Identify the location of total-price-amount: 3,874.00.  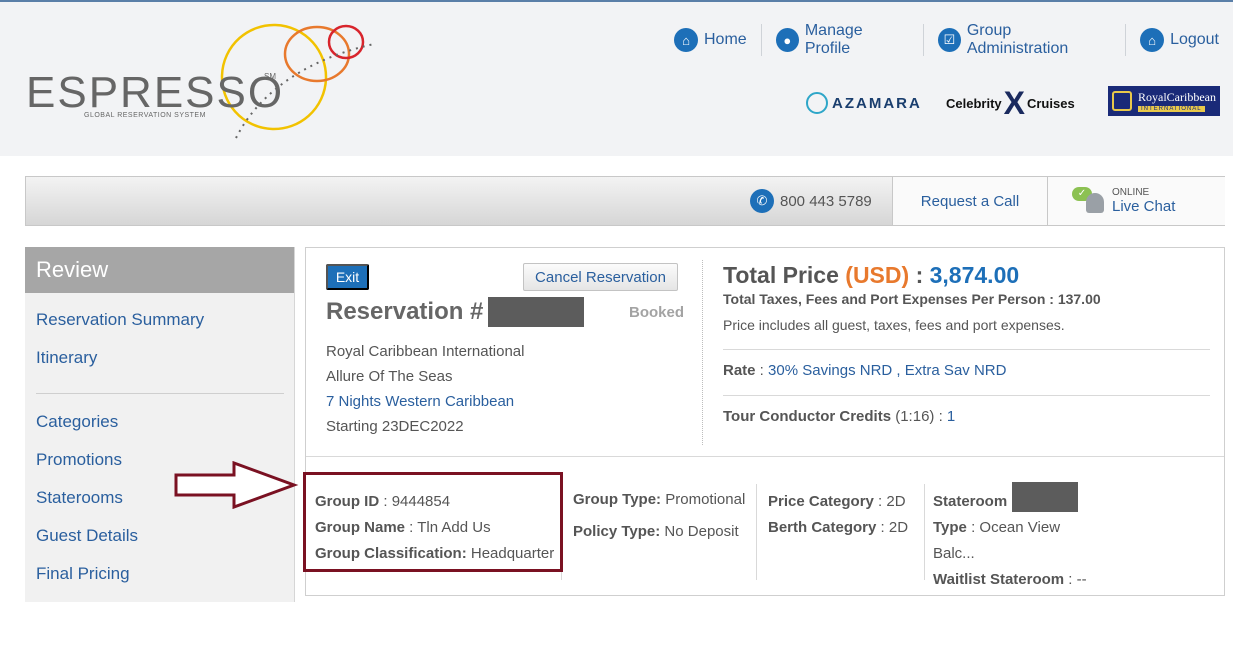
(974, 275).